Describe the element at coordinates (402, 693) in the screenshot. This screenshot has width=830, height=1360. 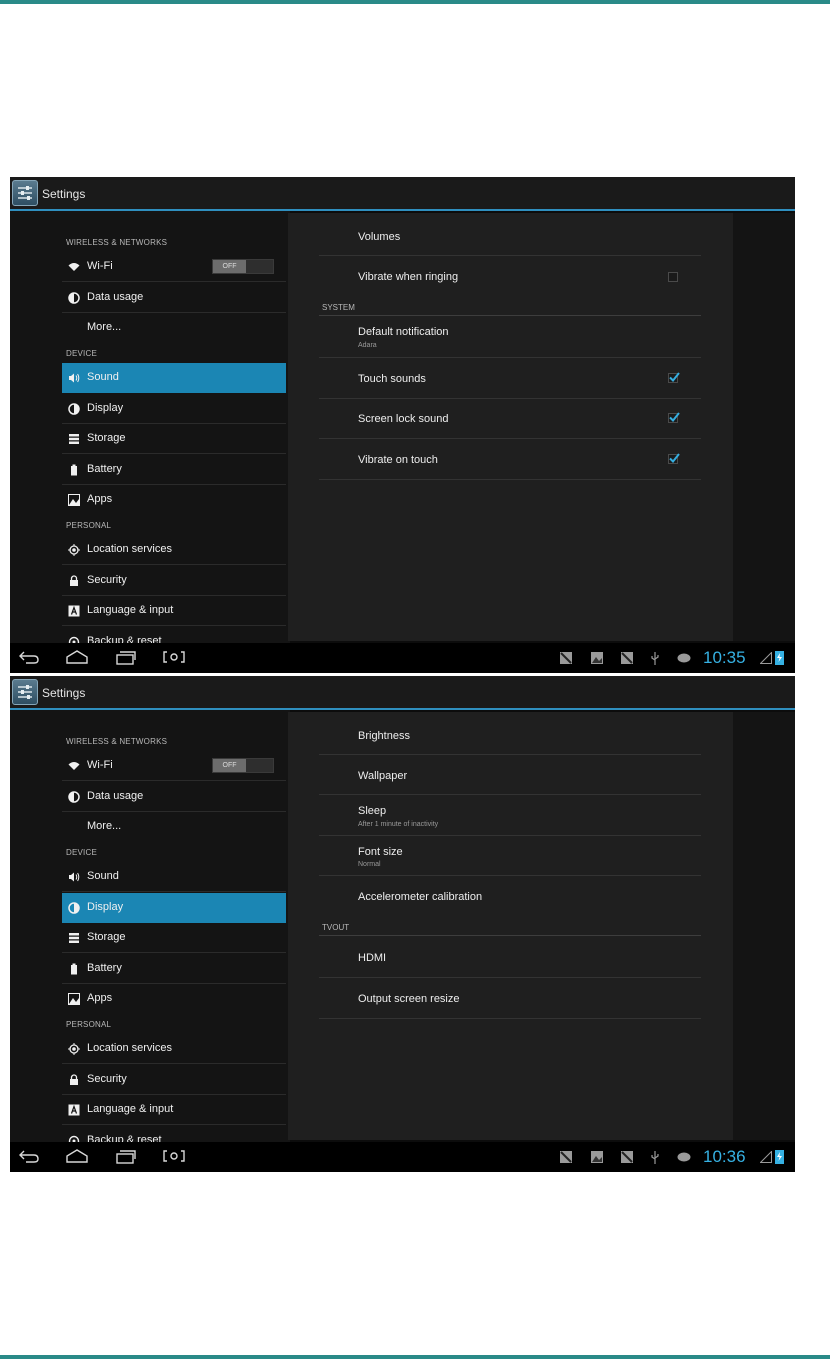
I see `action-bar: Settings` at that location.